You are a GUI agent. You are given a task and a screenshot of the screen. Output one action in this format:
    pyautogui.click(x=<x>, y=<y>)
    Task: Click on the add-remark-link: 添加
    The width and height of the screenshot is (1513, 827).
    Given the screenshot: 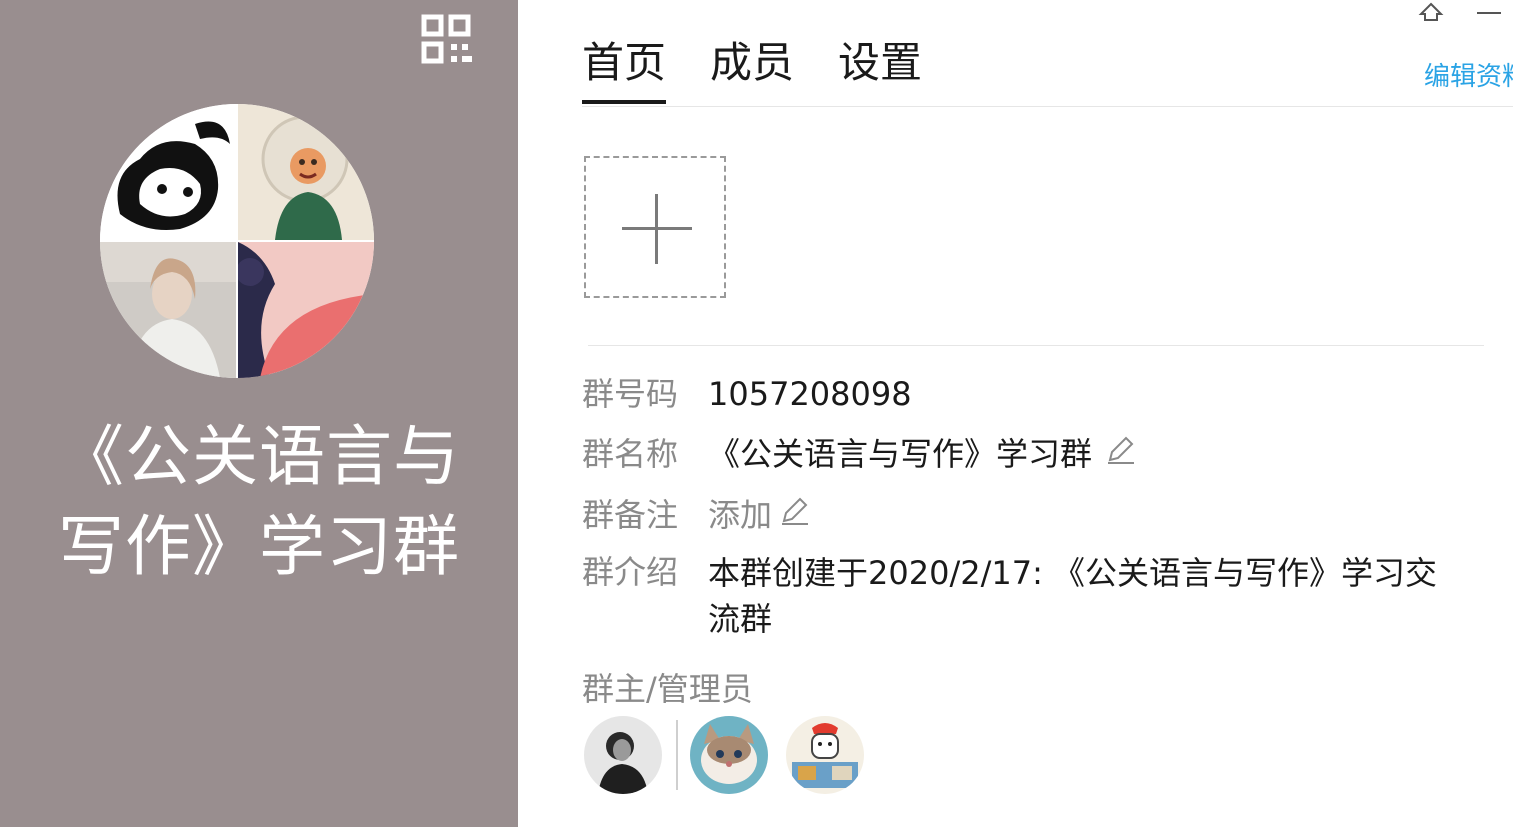 What is the action you would take?
    pyautogui.click(x=740, y=515)
    